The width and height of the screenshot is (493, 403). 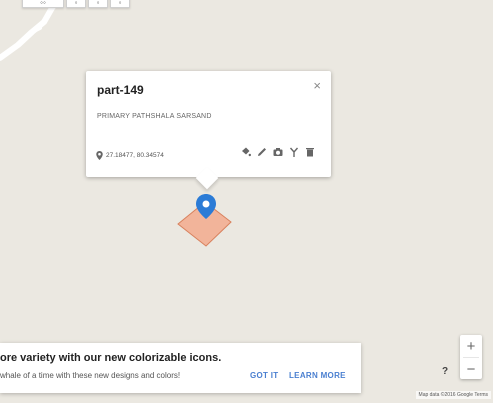 I want to click on coordinates-text: 27.18477, 80.34574, so click(x=135, y=155).